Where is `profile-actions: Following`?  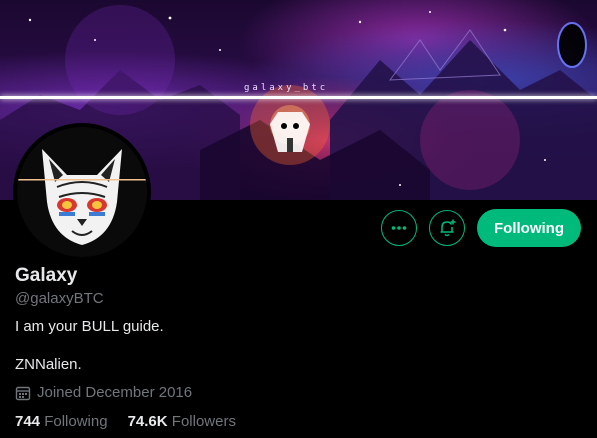 profile-actions: Following is located at coordinates (481, 228).